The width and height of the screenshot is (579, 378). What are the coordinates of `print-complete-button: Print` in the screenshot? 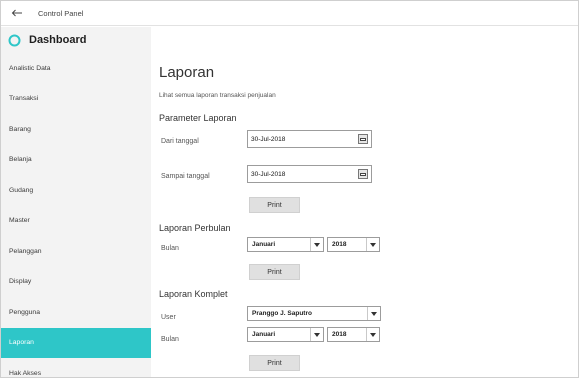 It's located at (274, 363).